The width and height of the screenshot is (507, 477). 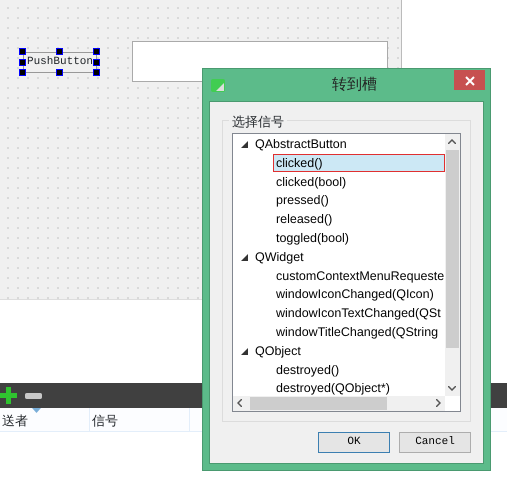 I want to click on tree-item: released(), so click(x=359, y=219).